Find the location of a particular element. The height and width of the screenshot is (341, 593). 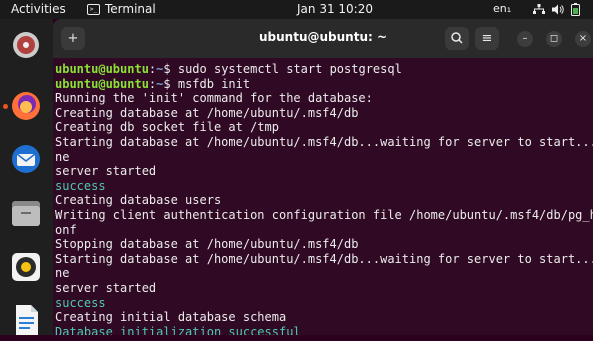

output-line: Database initialization successful is located at coordinates (178, 329).